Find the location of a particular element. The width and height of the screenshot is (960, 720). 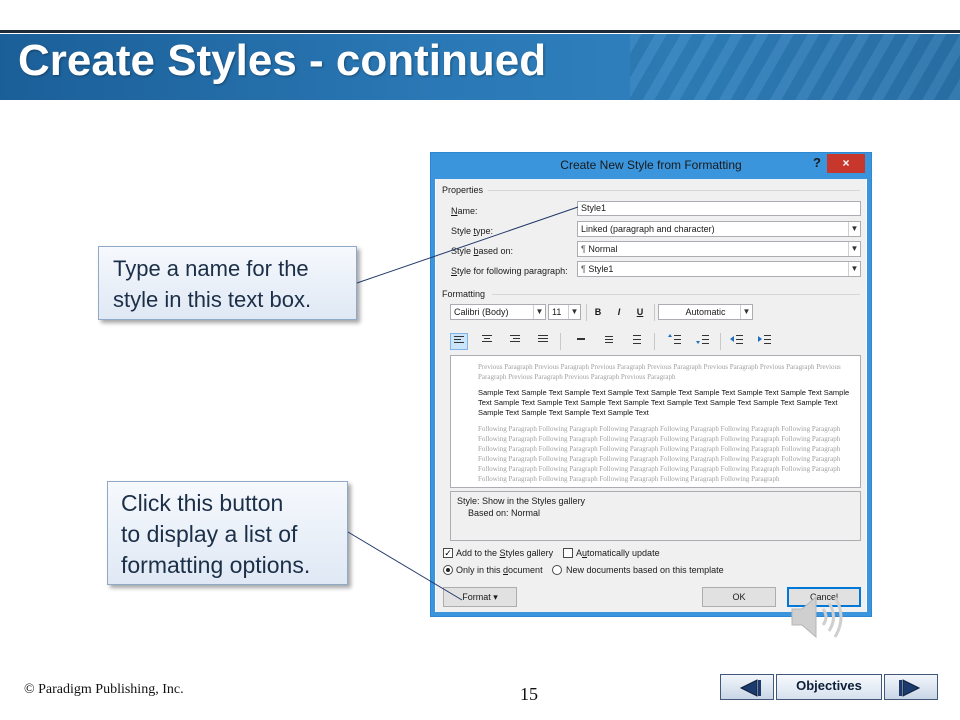

decrease-indent-button is located at coordinates (737, 341).